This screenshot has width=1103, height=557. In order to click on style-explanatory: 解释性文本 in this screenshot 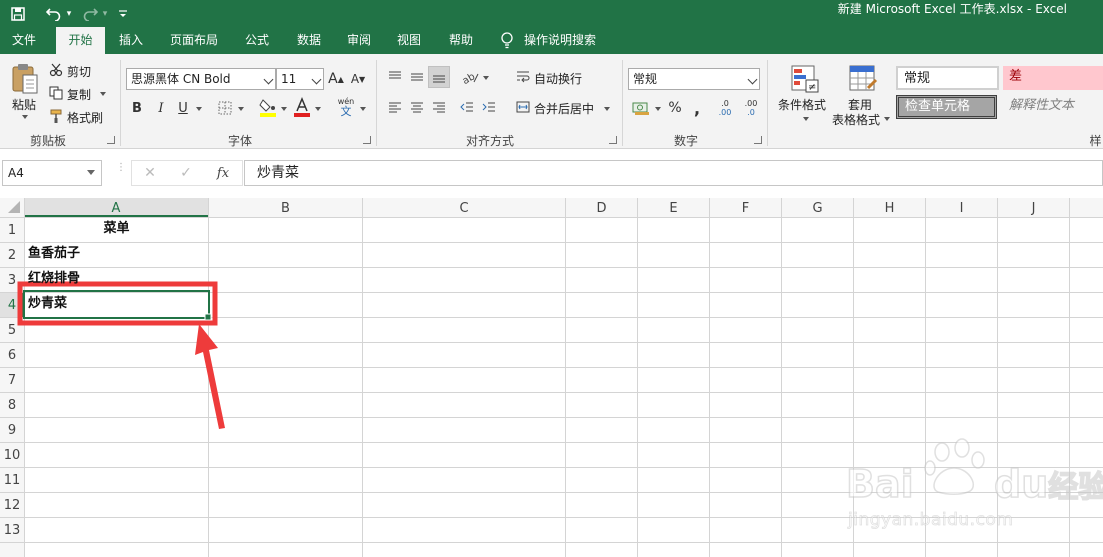, I will do `click(1053, 107)`.